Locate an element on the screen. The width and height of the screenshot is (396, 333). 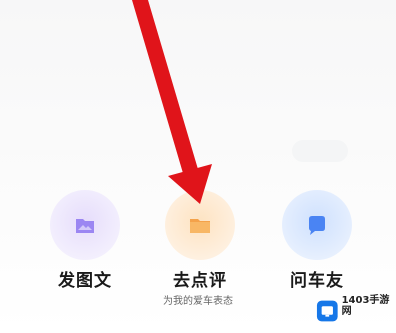
ask-label: 问车友 is located at coordinates (317, 281).